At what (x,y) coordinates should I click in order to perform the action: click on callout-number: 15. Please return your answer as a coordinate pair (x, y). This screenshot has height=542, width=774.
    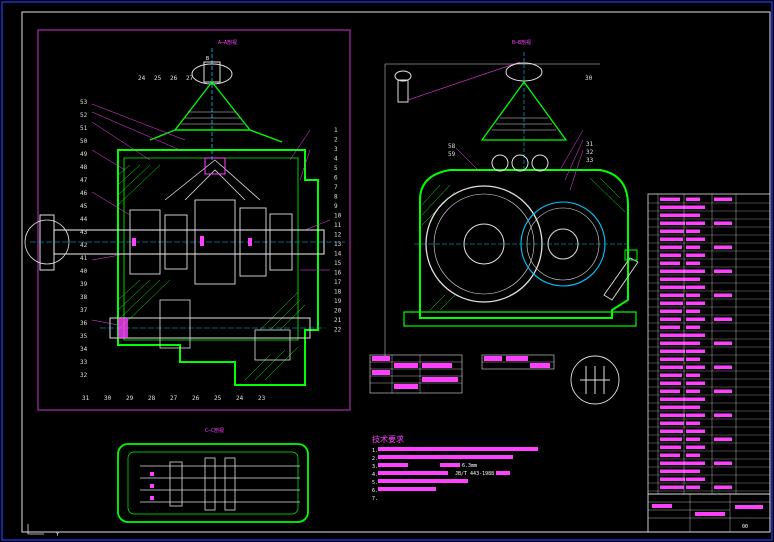
    Looking at the image, I should click on (338, 263).